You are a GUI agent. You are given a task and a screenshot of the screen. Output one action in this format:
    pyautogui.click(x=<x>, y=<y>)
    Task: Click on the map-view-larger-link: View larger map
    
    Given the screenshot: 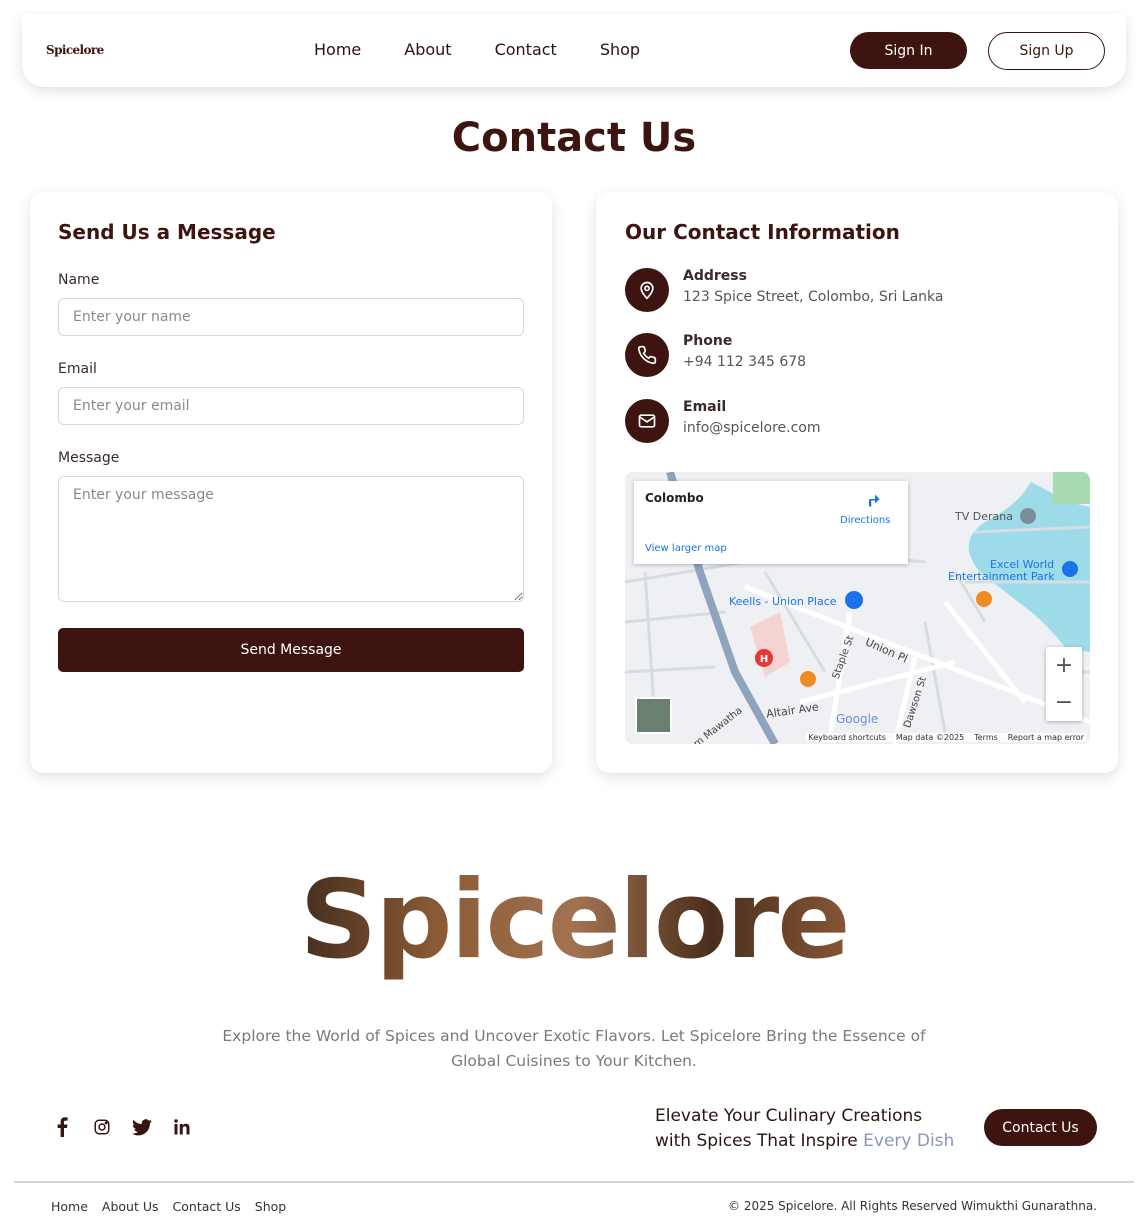 What is the action you would take?
    pyautogui.click(x=686, y=548)
    